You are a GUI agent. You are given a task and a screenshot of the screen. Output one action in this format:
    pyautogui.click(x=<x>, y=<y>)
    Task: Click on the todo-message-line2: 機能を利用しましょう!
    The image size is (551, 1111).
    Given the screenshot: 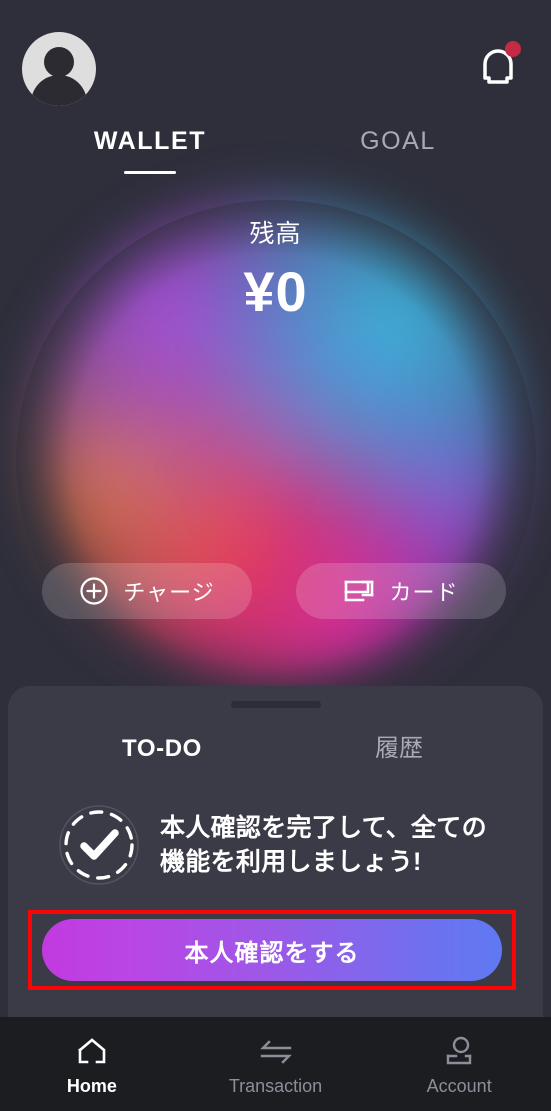 What is the action you would take?
    pyautogui.click(x=291, y=862)
    